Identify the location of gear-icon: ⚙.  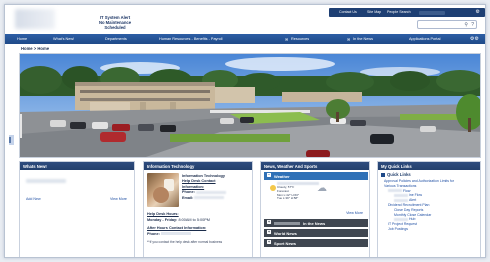
(478, 12).